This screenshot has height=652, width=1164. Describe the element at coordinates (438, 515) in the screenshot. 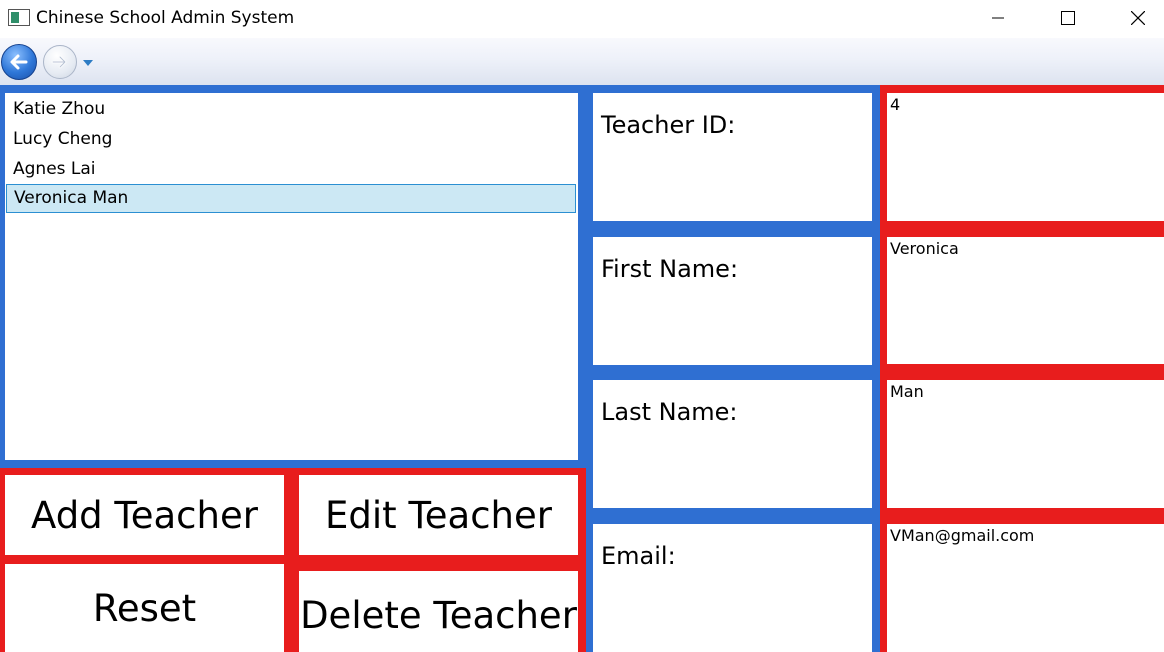

I see `edit-teacher-button: Edit Teacher` at that location.